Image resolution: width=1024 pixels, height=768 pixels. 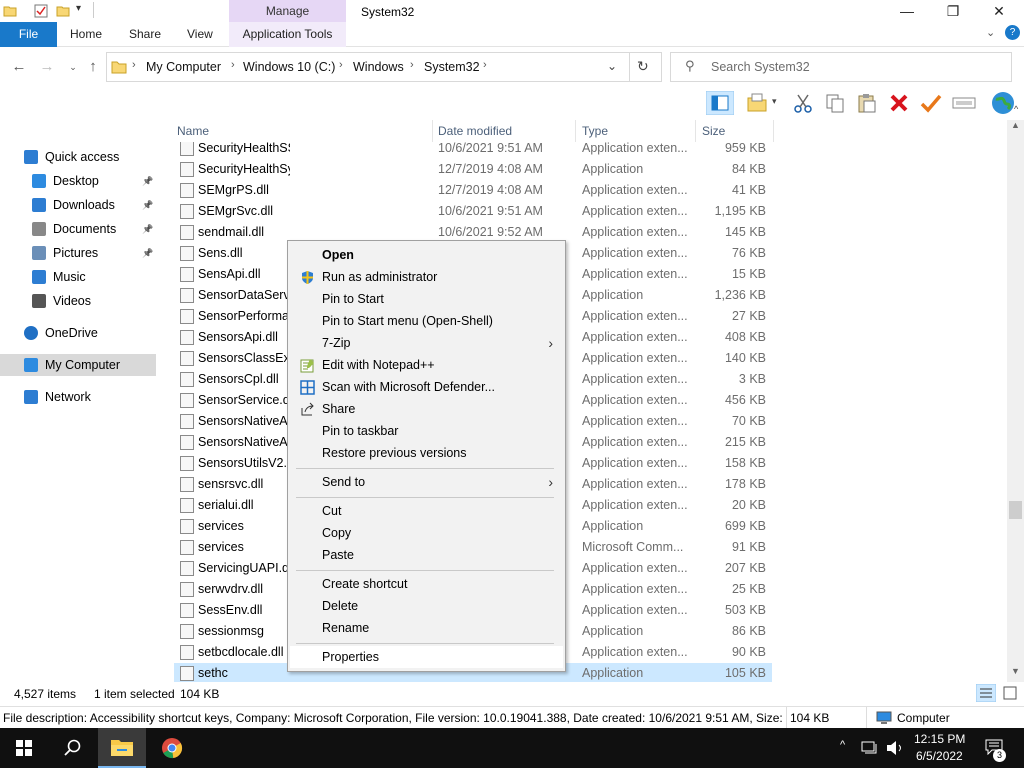 What do you see at coordinates (426, 365) in the screenshot?
I see `menu-item-edit-notepadpp: Edit with Notepad++` at bounding box center [426, 365].